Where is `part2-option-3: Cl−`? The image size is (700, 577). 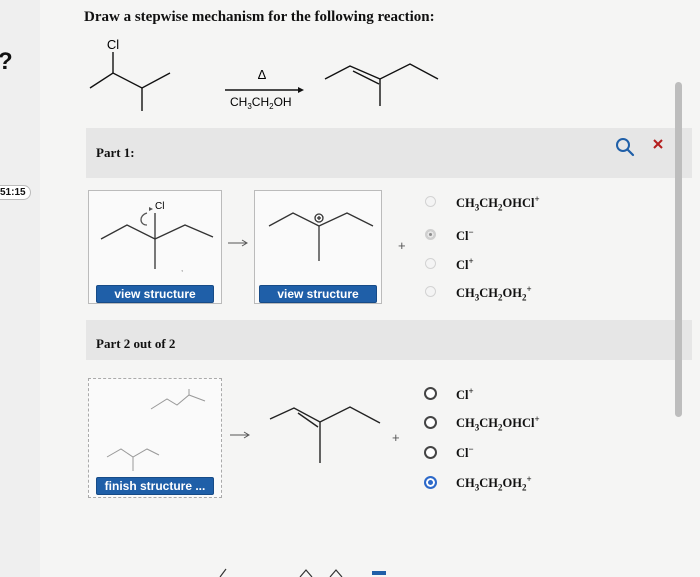
part2-option-3: Cl− is located at coordinates (465, 452).